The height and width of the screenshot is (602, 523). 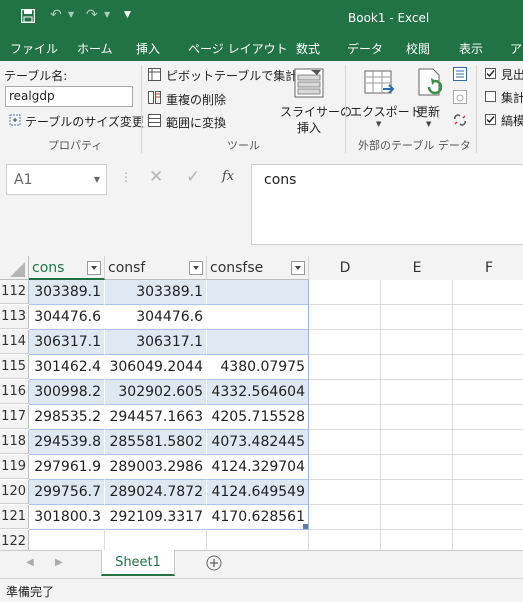 What do you see at coordinates (28, 16) in the screenshot?
I see `save-icon` at bounding box center [28, 16].